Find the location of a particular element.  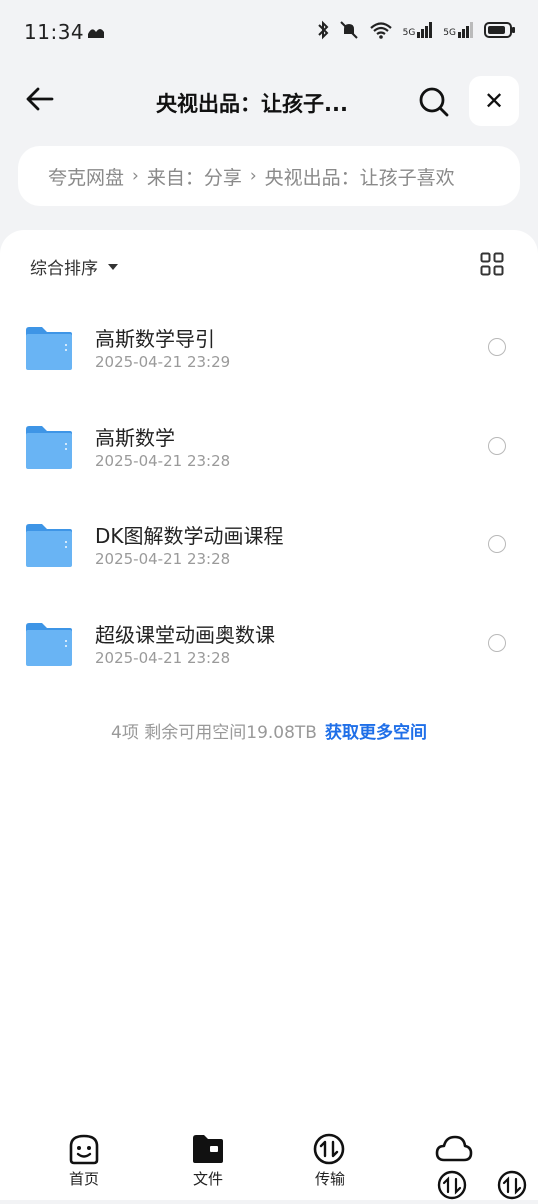

breadcrumb-item-root: 夸克网盘 is located at coordinates (86, 176).